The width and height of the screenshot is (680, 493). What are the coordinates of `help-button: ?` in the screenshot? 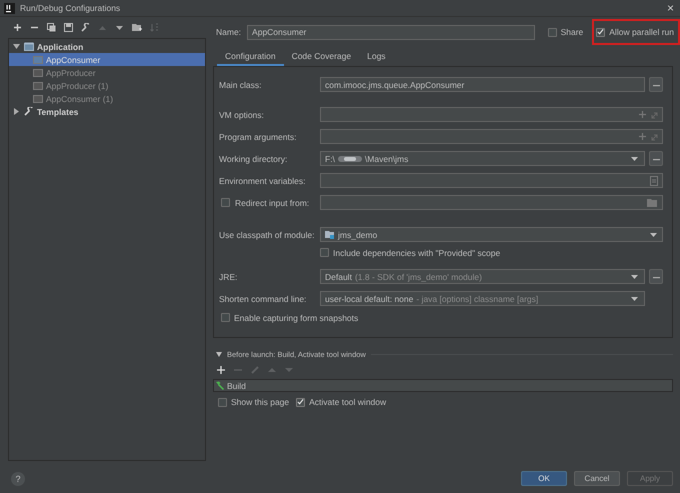 It's located at (18, 479).